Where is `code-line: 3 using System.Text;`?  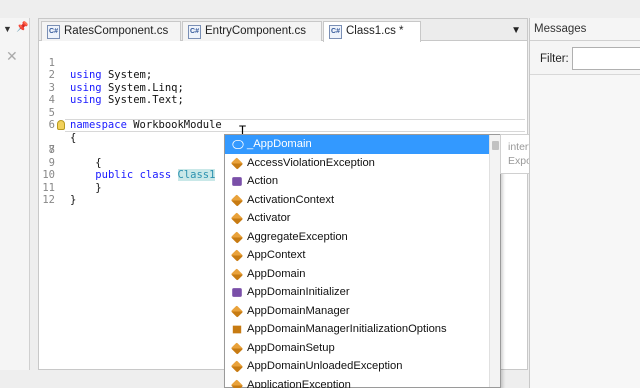
code-line: 3 using System.Text; is located at coordinates (283, 88).